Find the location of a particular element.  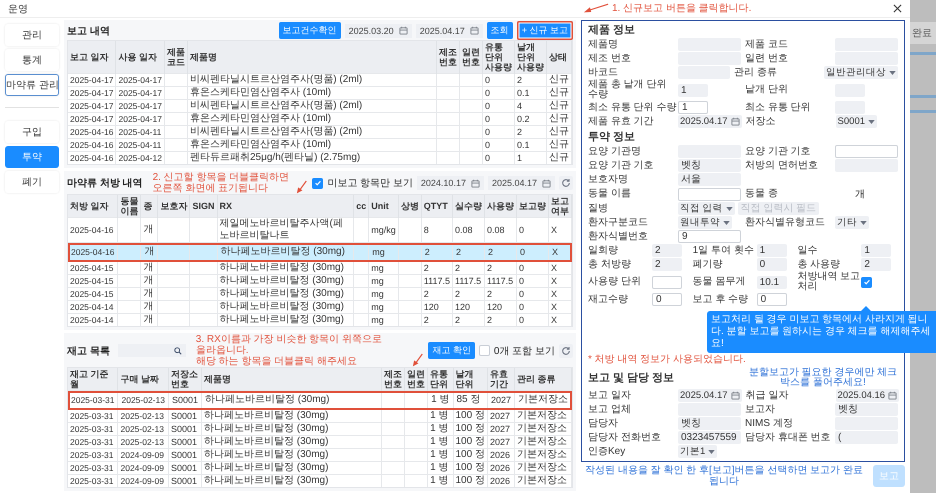

table-row: 2025-04-14 개 하나페노바르비탈정 (30mg) mg 120 120 120 0 X is located at coordinates (320, 307).